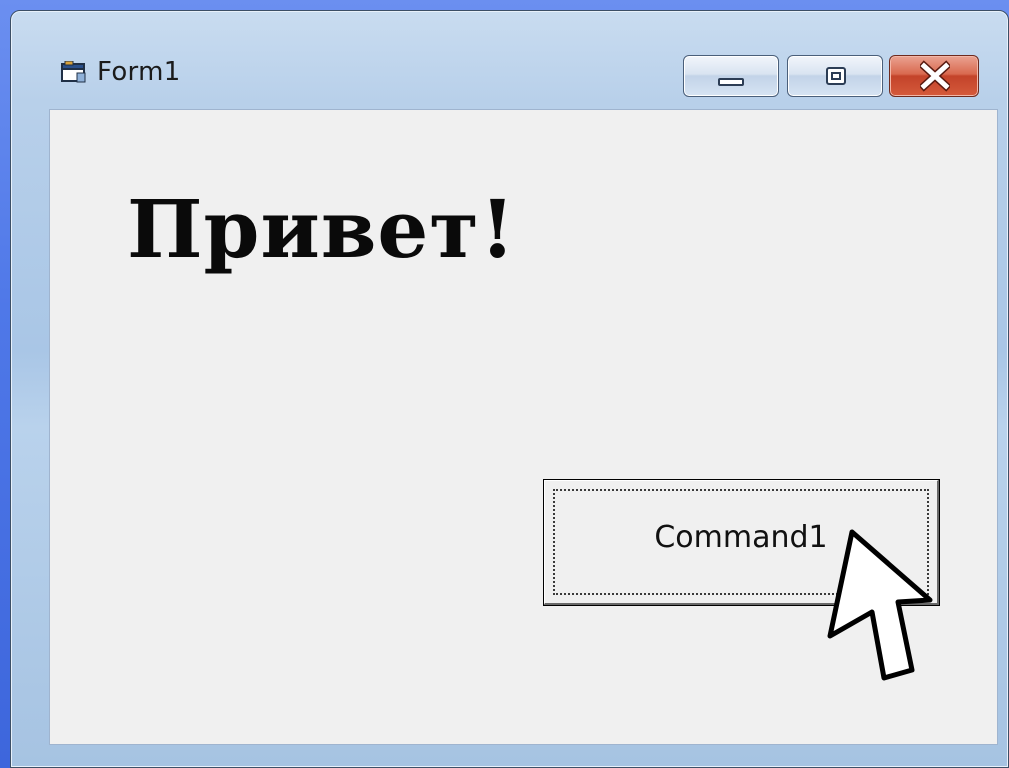 The image size is (1009, 768). I want to click on close-icon, so click(935, 76).